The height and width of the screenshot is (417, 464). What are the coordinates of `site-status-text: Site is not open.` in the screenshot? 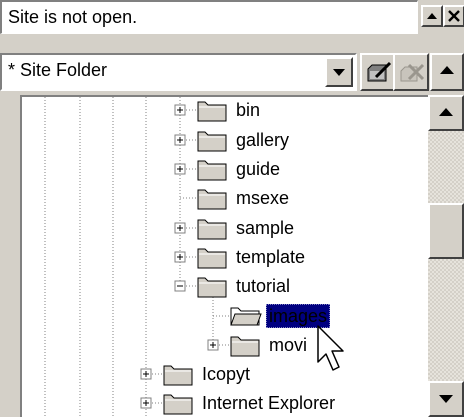 It's located at (73, 17).